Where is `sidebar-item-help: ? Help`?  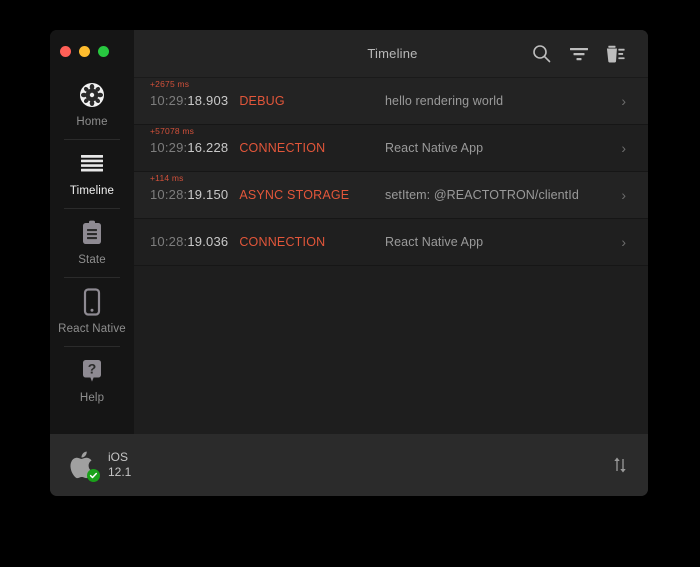 sidebar-item-help: ? Help is located at coordinates (92, 380).